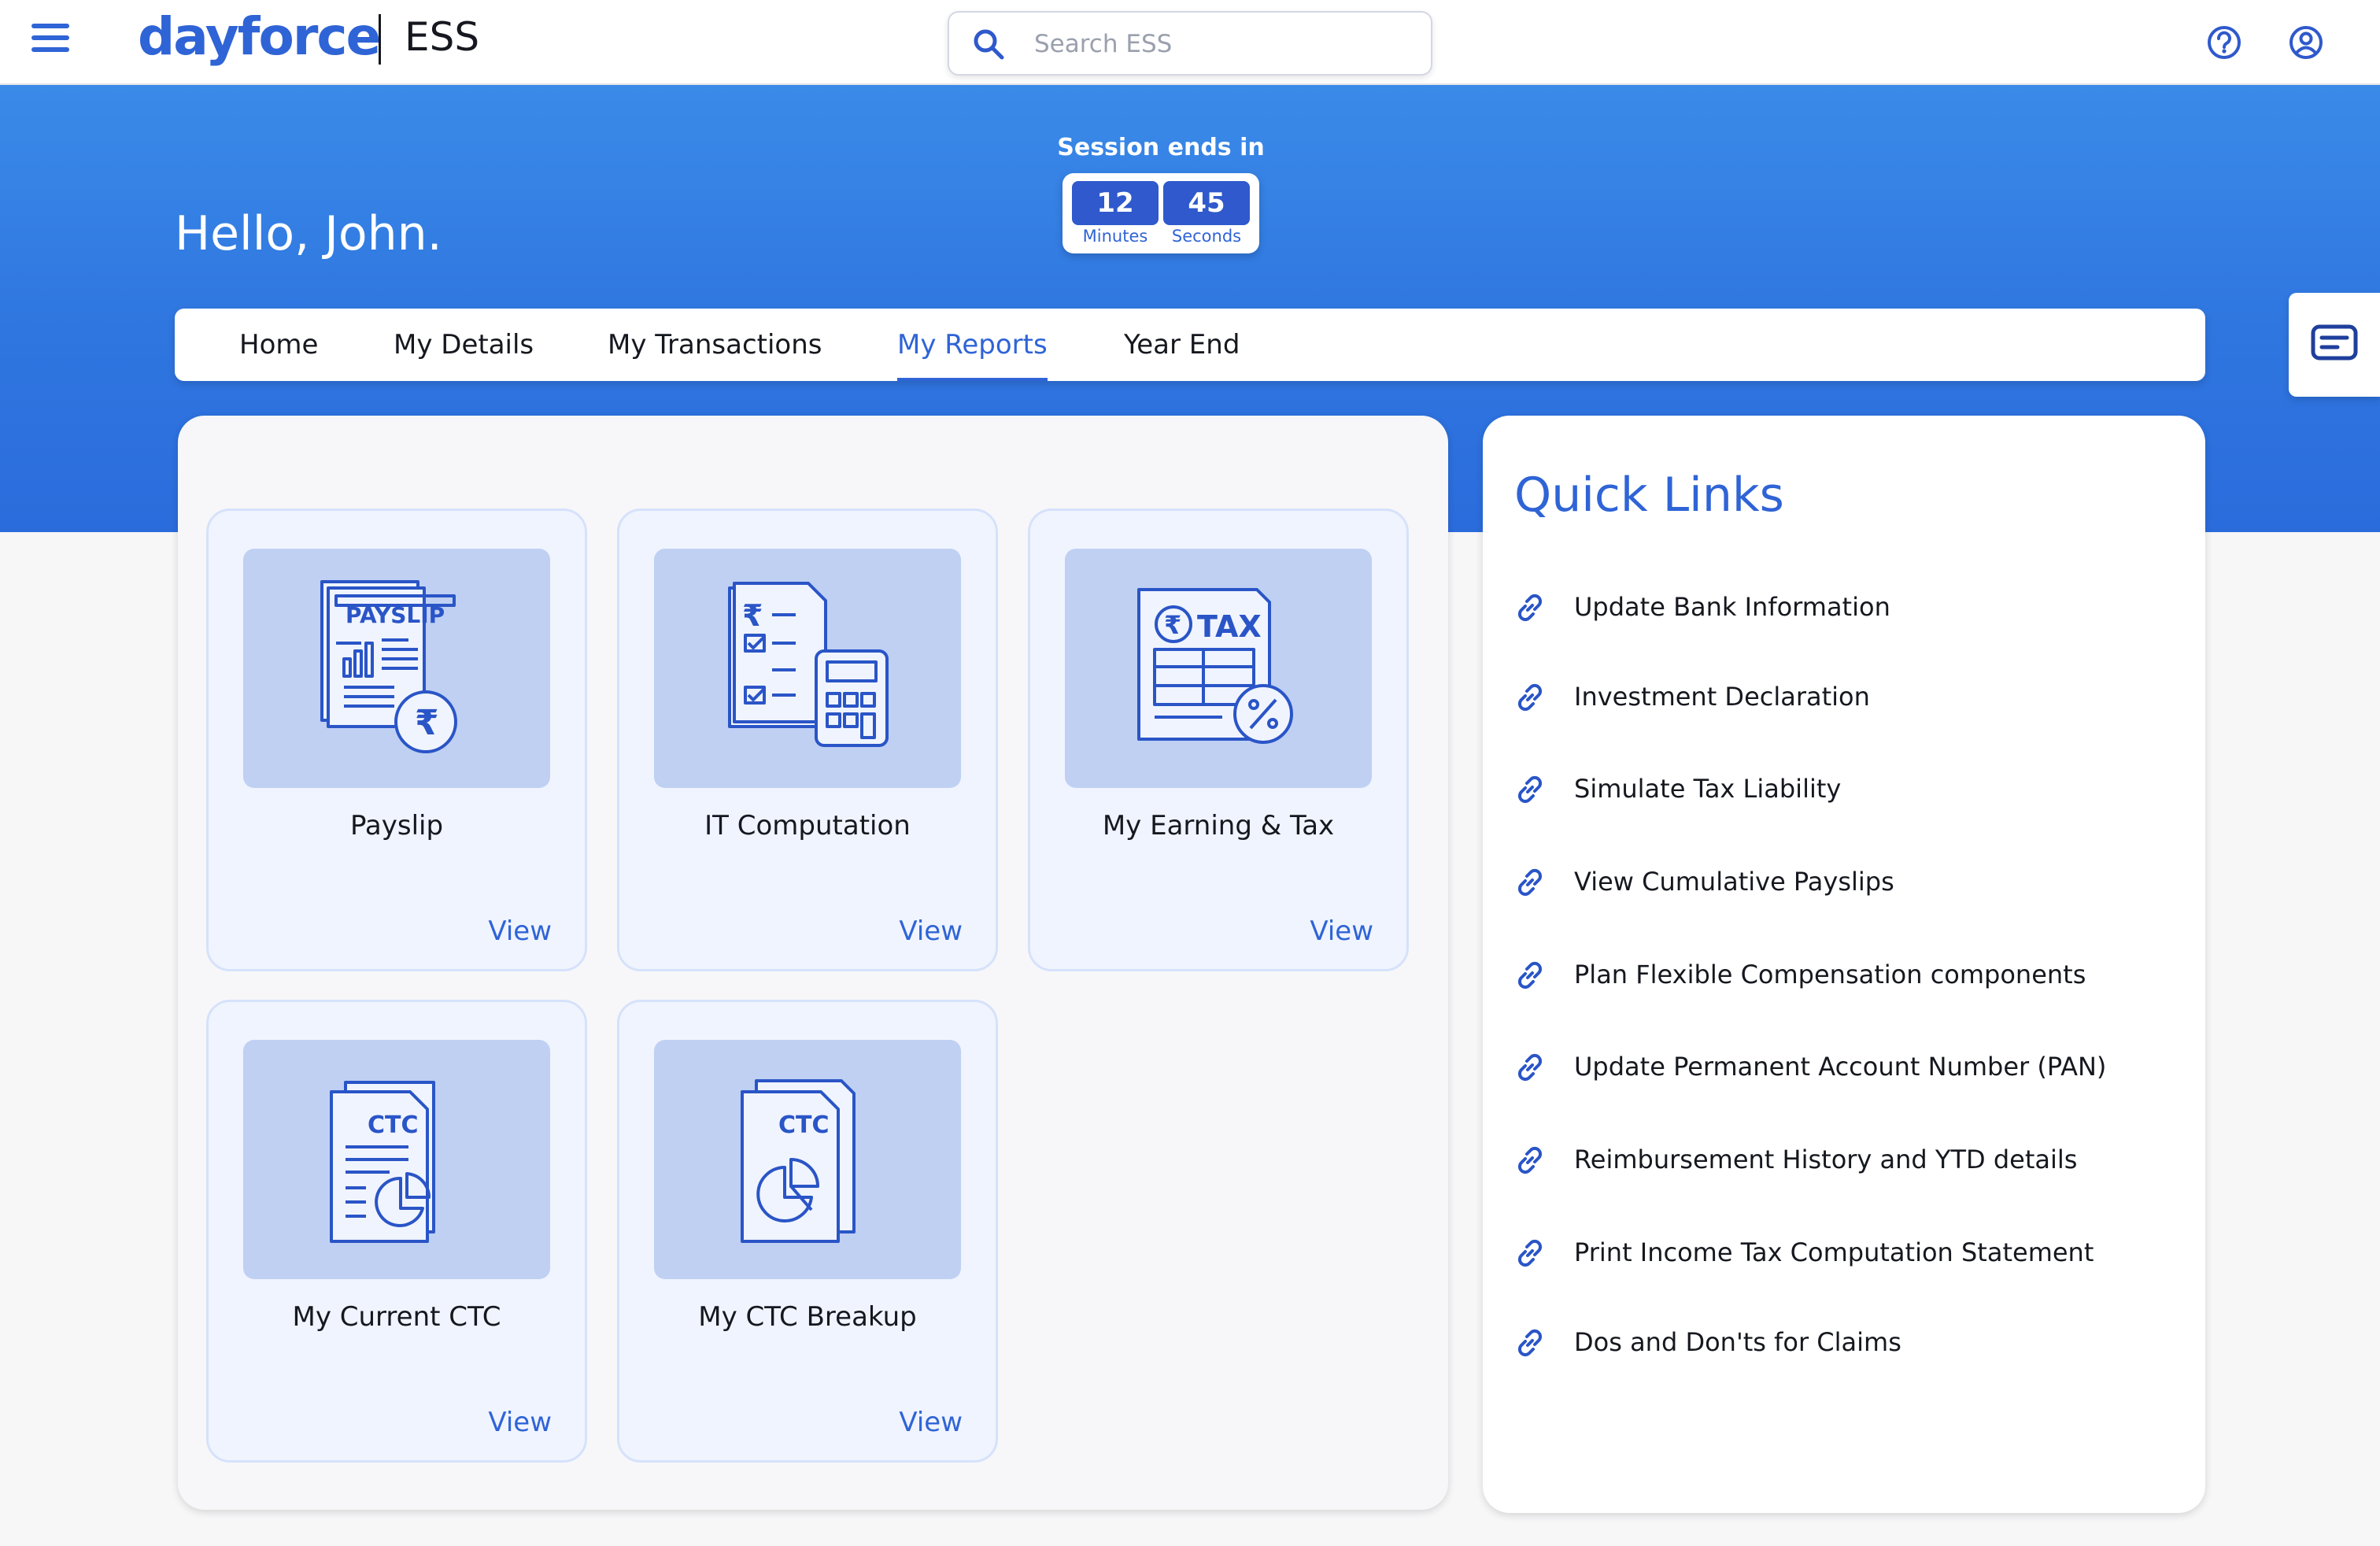 The height and width of the screenshot is (1546, 2380). What do you see at coordinates (1734, 882) in the screenshot?
I see `quick-link-label: View Cumulative Payslips` at bounding box center [1734, 882].